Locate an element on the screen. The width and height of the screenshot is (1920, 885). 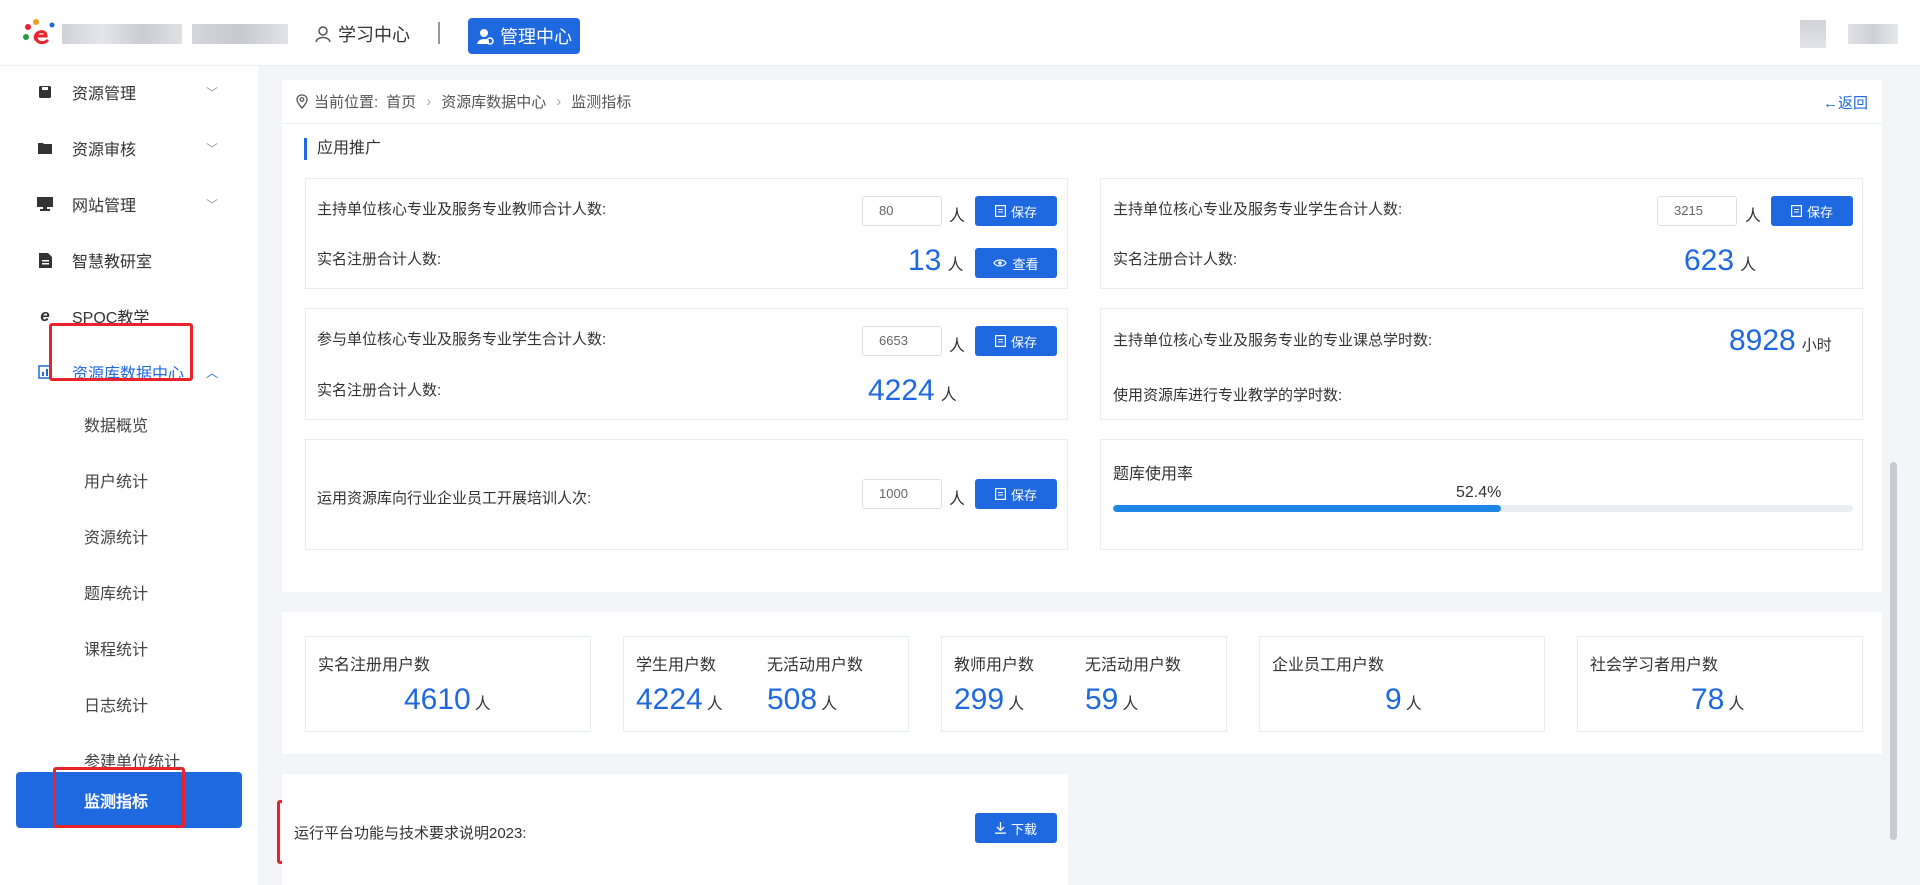
logo-icon is located at coordinates (39, 32).